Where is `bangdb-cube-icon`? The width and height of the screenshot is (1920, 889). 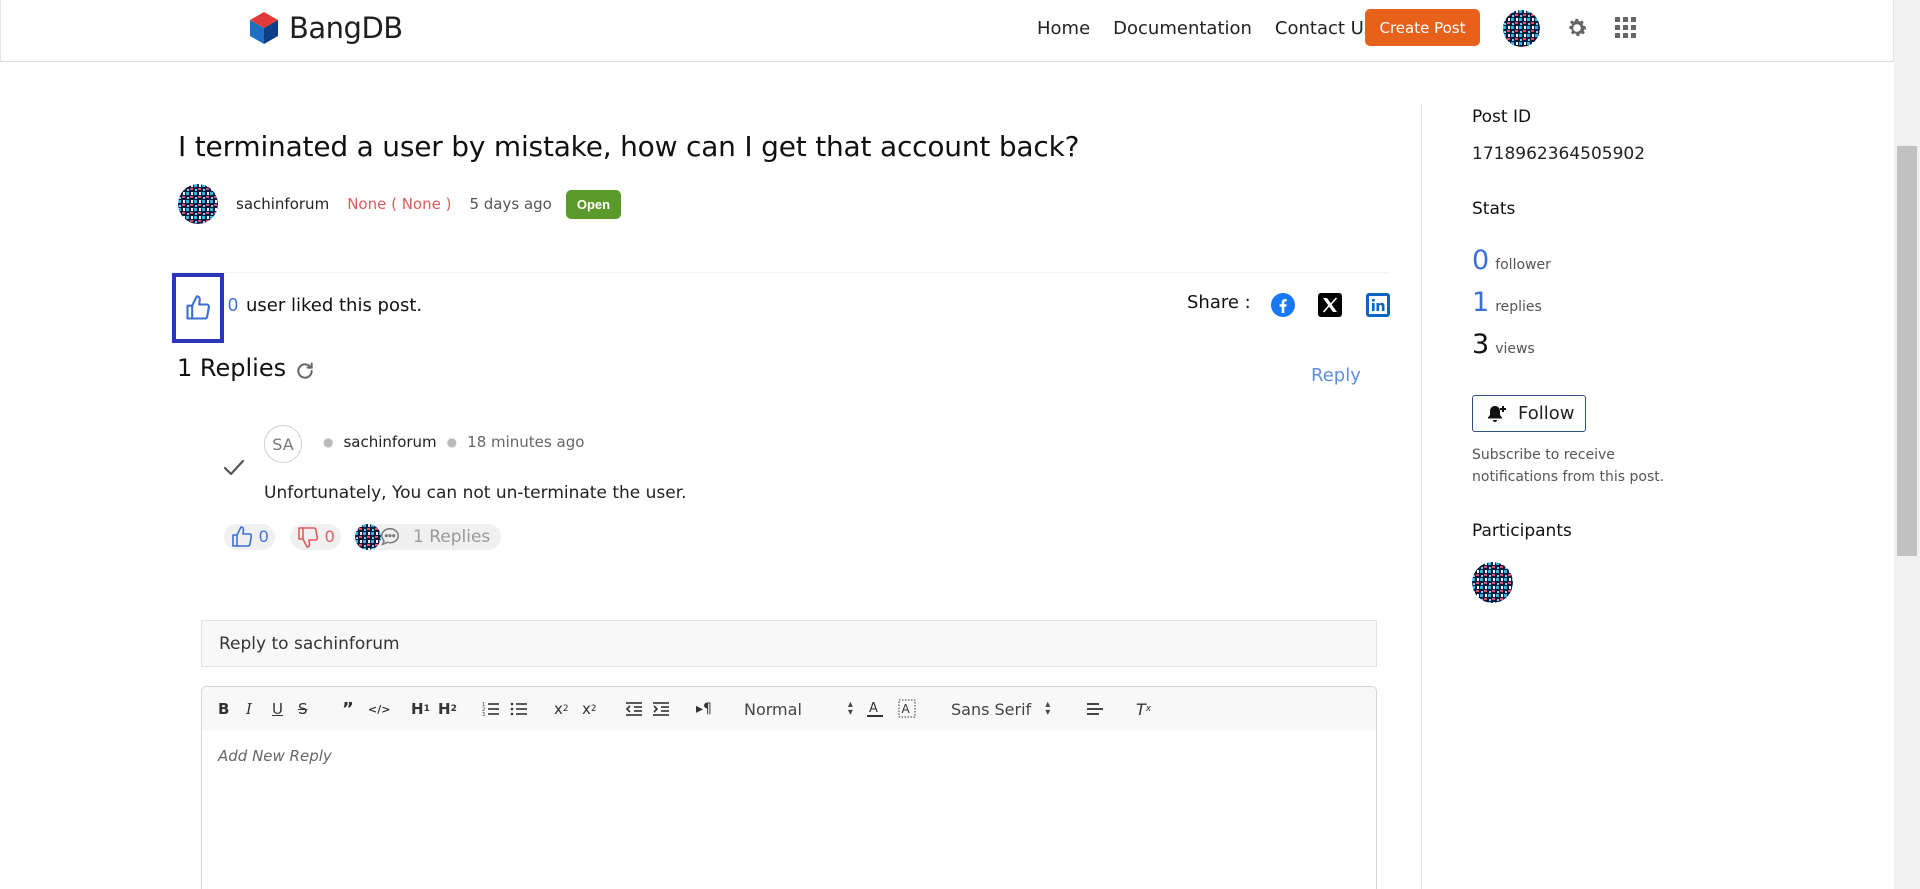 bangdb-cube-icon is located at coordinates (264, 28).